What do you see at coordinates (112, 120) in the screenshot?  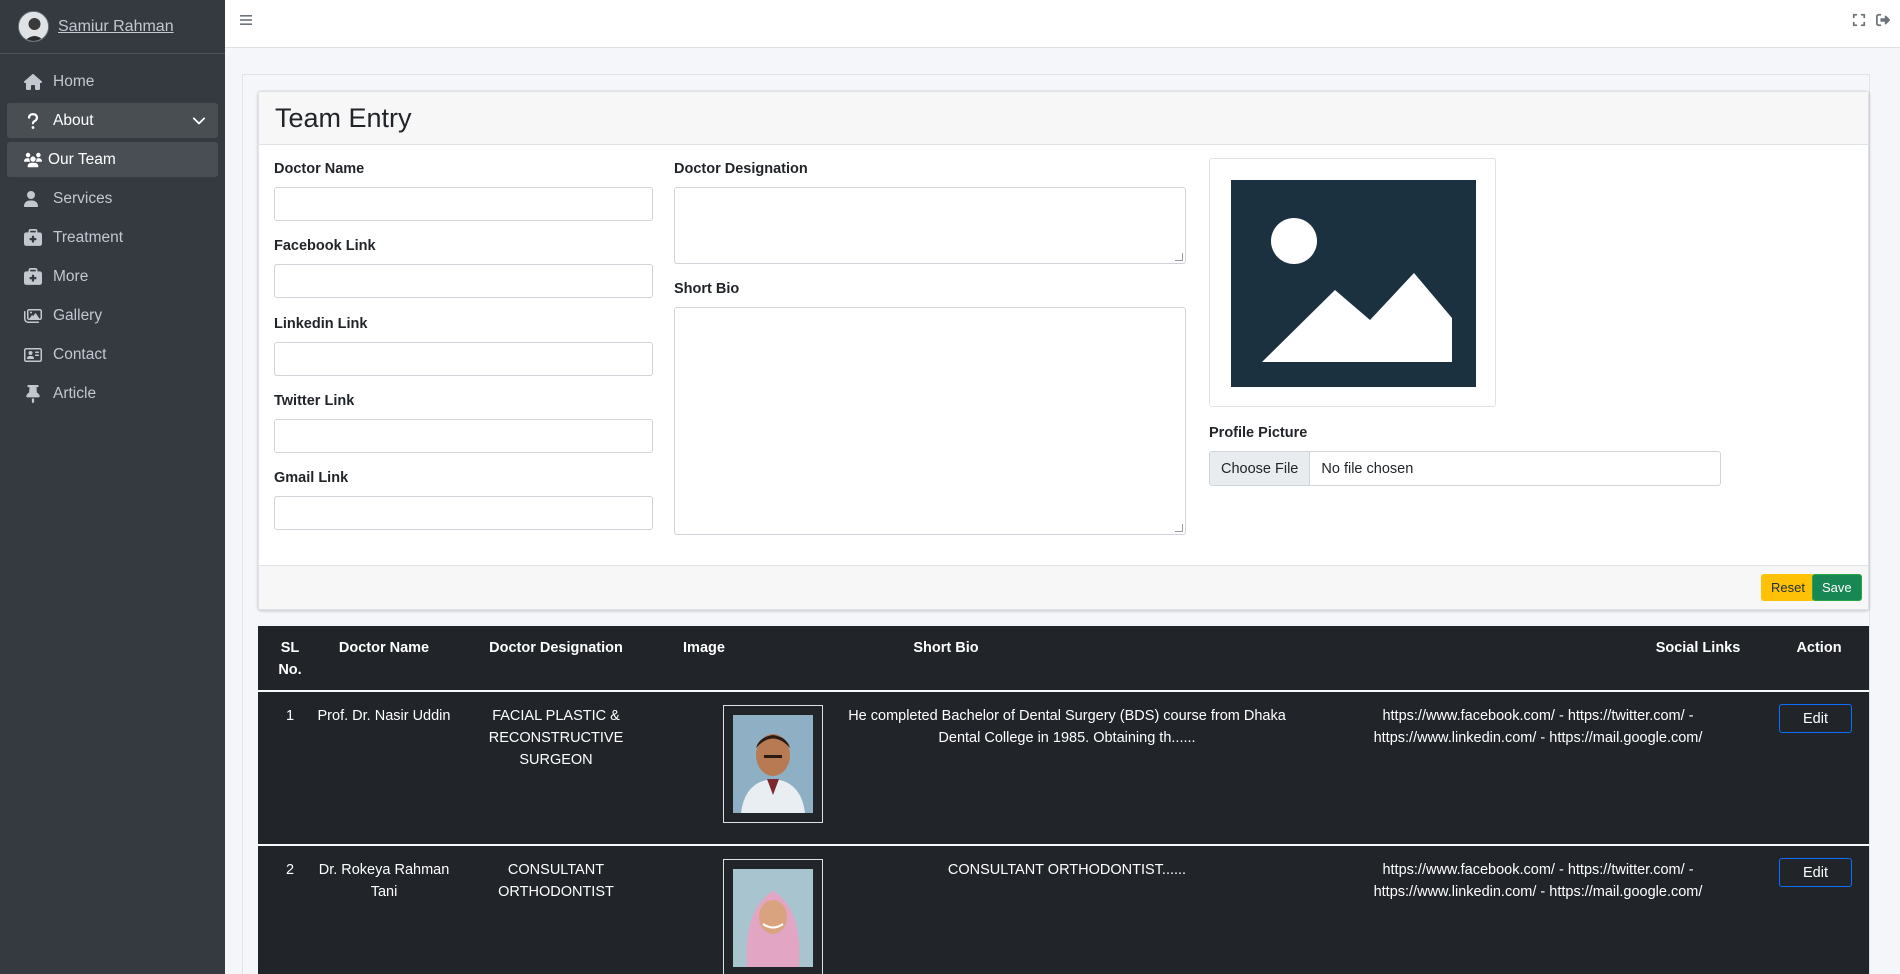 I see `sidebar-item-about: About` at bounding box center [112, 120].